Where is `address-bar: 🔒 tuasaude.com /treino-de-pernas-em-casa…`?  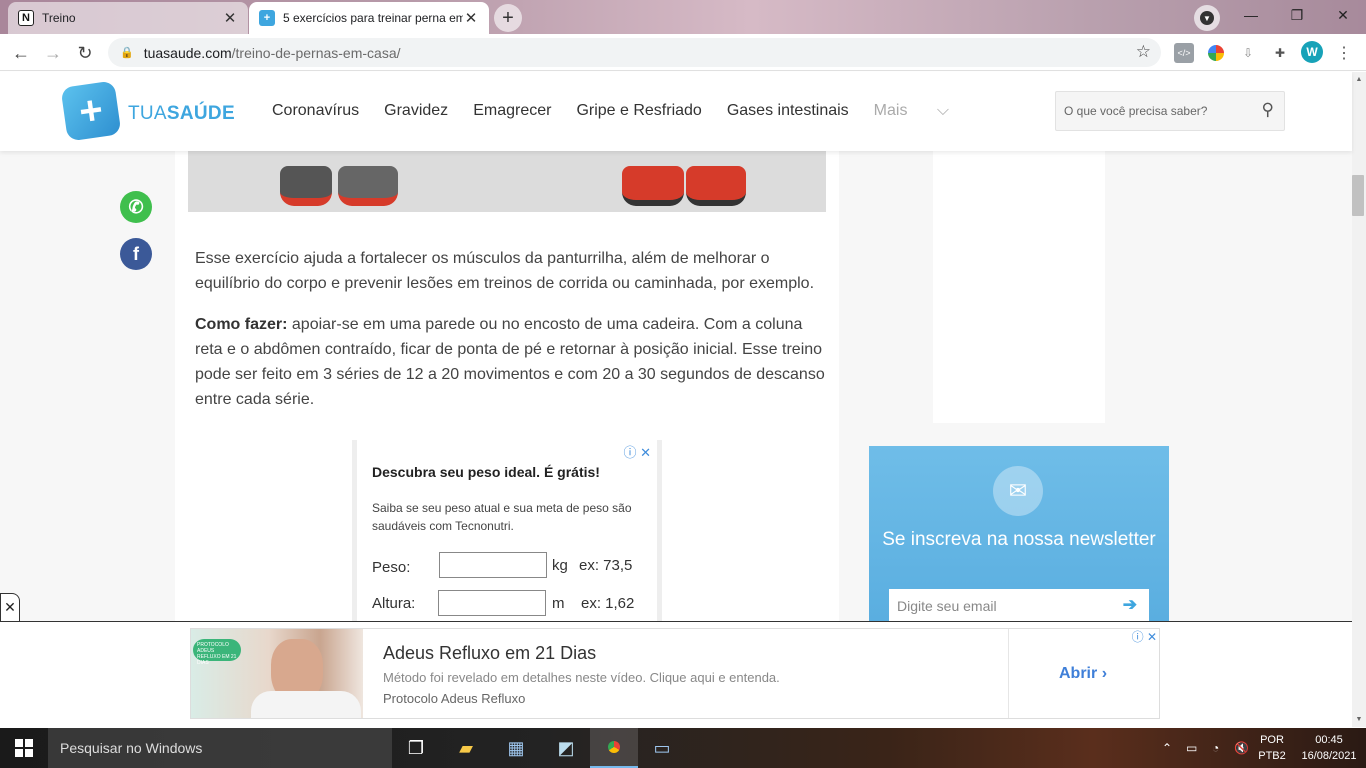
address-bar: 🔒 tuasaude.com /treino-de-pernas-em-casa… is located at coordinates (634, 52).